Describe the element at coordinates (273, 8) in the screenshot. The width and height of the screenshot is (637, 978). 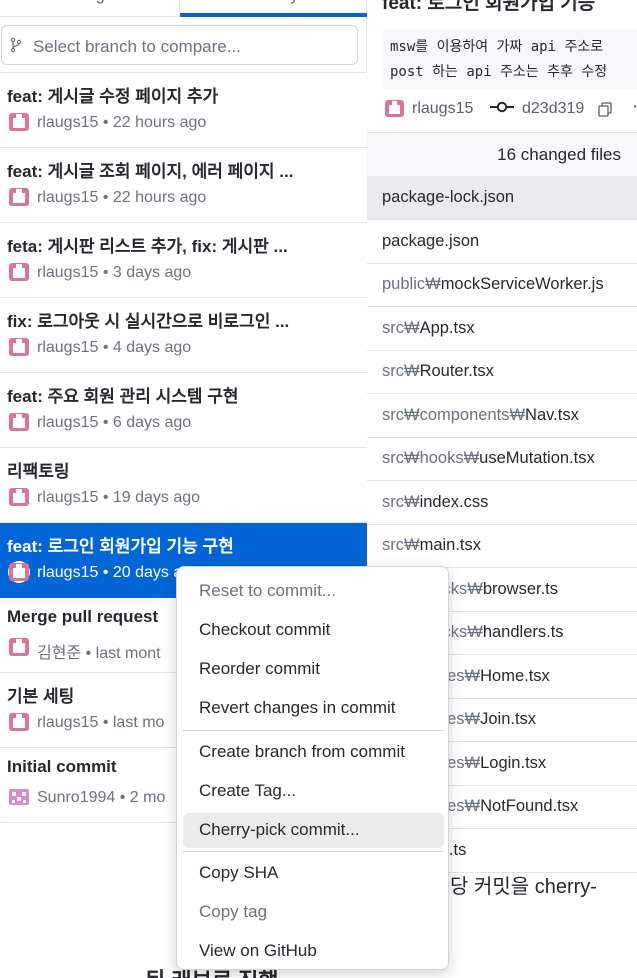
I see `tab-history: History` at that location.